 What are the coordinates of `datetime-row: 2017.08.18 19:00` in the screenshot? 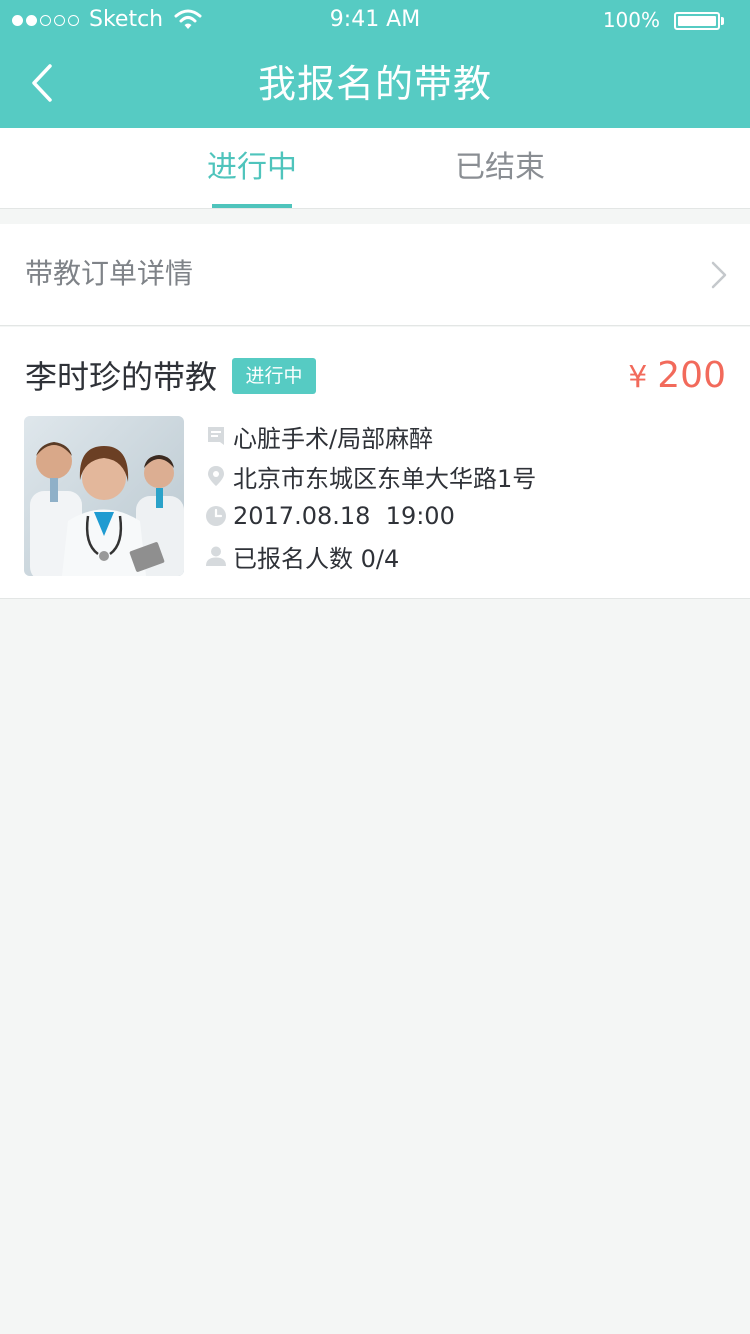 It's located at (330, 516).